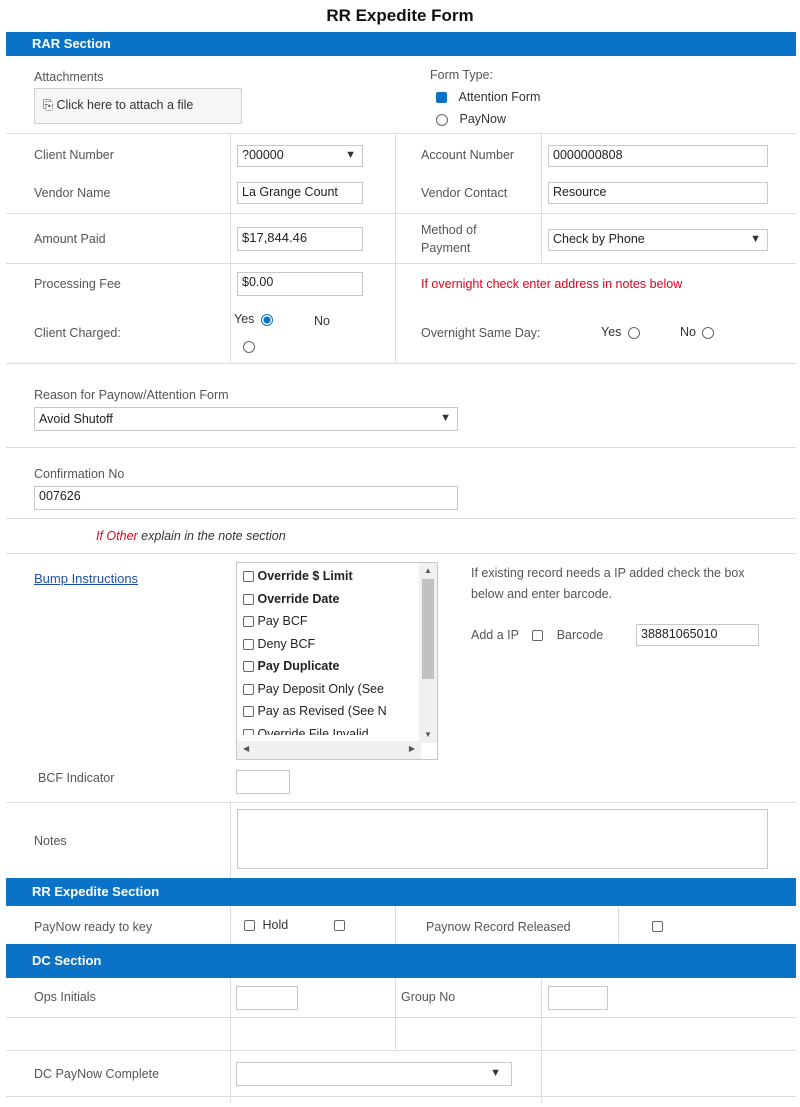 The width and height of the screenshot is (800, 1107). Describe the element at coordinates (428, 997) in the screenshot. I see `group-no-label: Group No` at that location.